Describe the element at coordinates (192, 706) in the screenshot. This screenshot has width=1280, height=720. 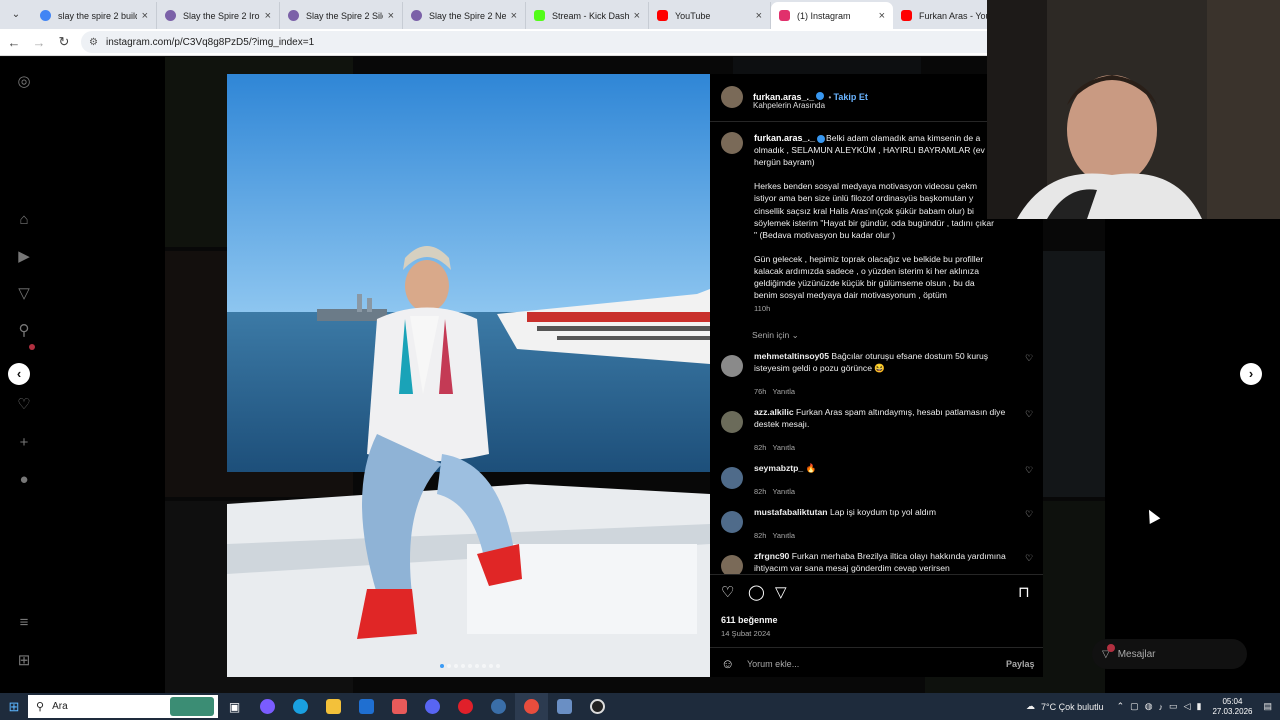
I see `search-highlight-image` at that location.